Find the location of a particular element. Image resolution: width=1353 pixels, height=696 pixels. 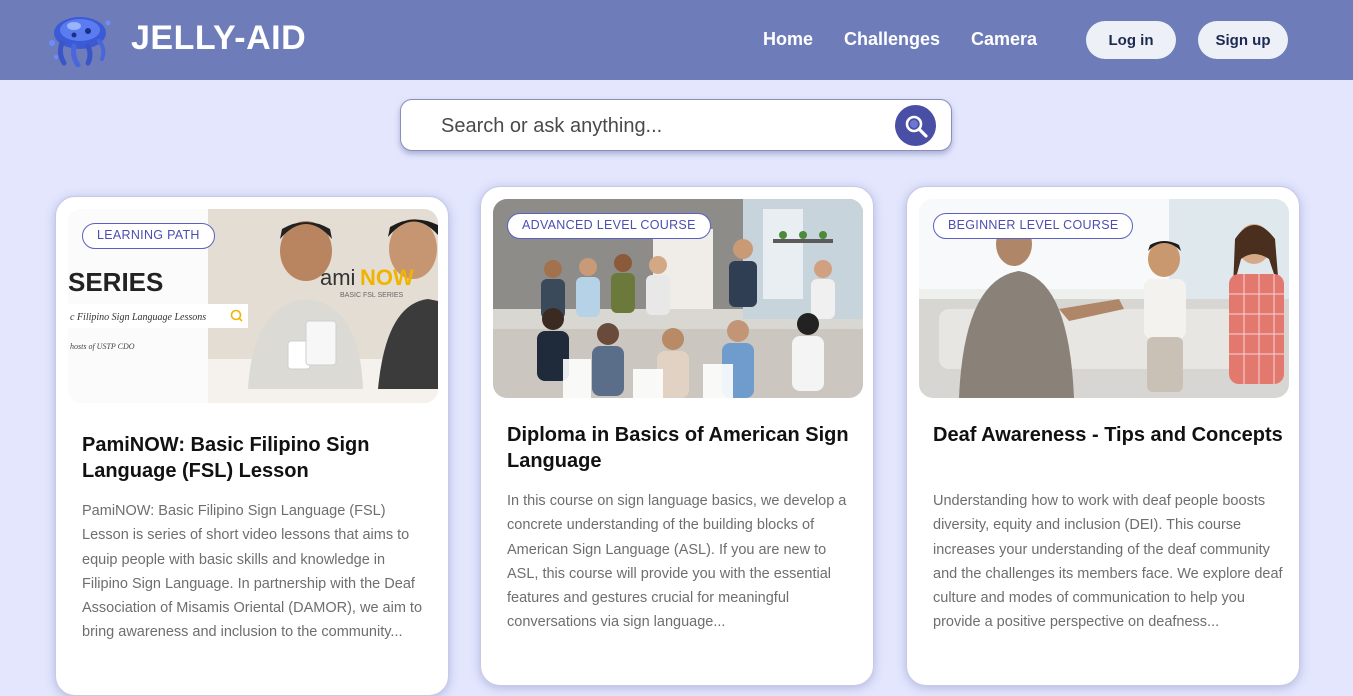

brand-name: JELLY-AID is located at coordinates (218, 38).